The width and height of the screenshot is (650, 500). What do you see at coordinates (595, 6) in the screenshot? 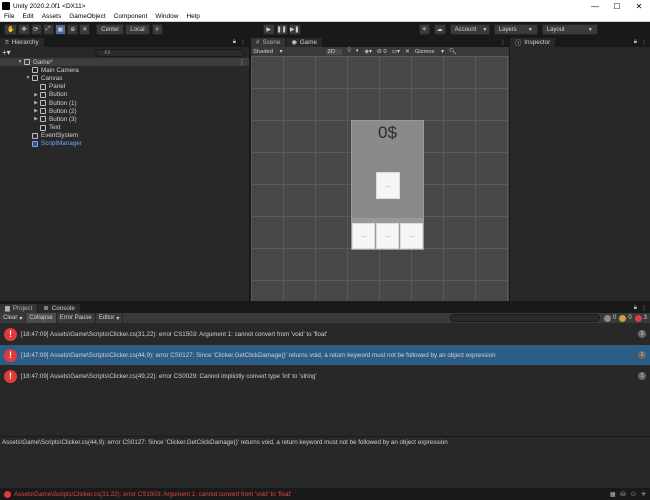
I see `minimize-button: —` at bounding box center [595, 6].